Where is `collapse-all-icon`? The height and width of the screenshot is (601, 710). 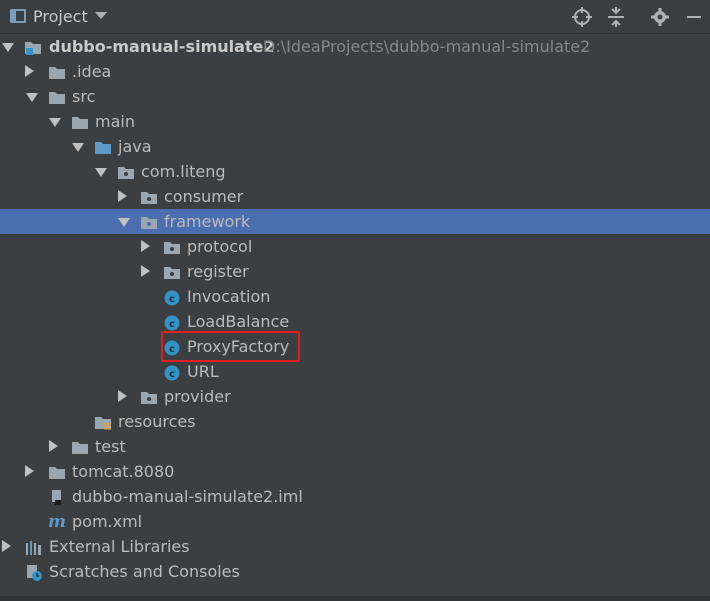
collapse-all-icon is located at coordinates (616, 17).